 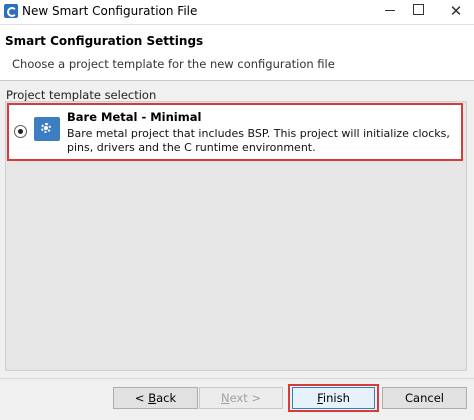 I want to click on minimize-icon, so click(x=390, y=10).